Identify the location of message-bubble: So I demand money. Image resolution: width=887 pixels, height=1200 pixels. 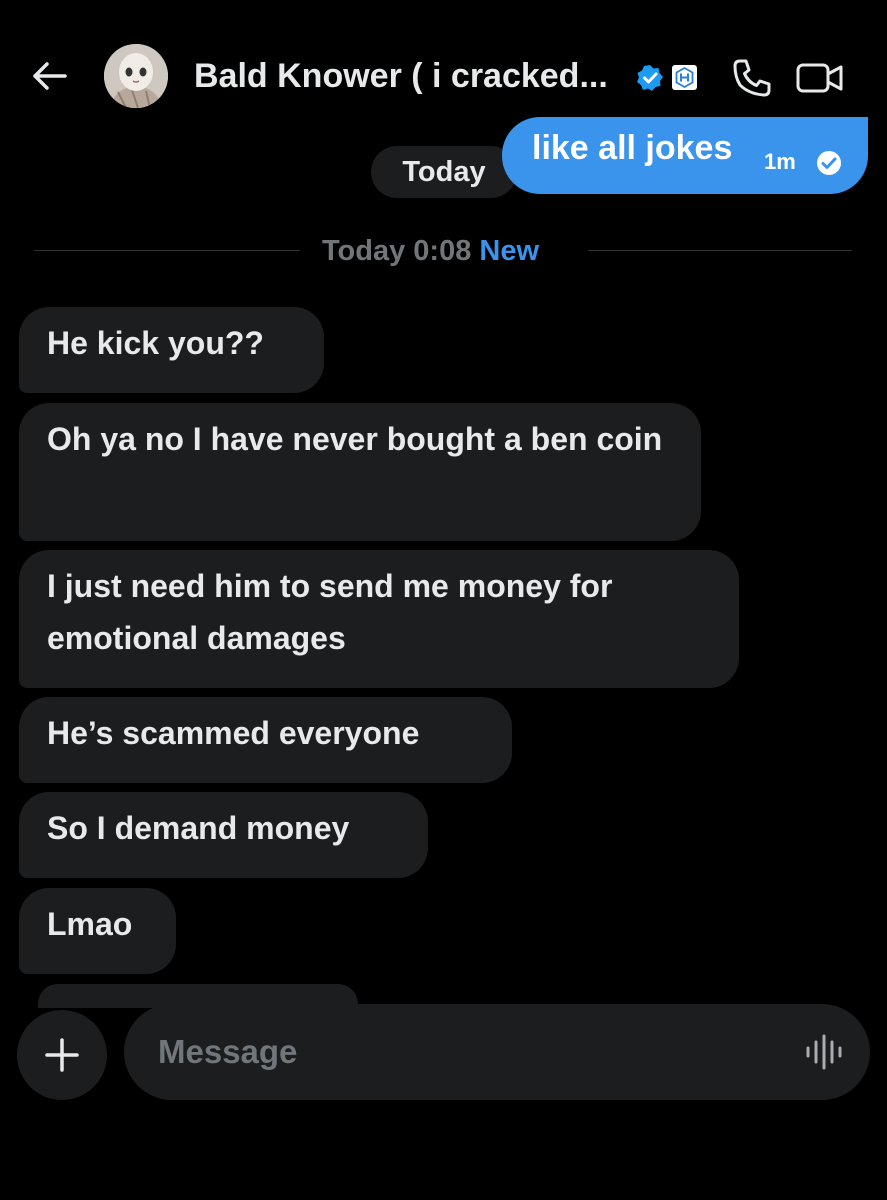
(223, 835).